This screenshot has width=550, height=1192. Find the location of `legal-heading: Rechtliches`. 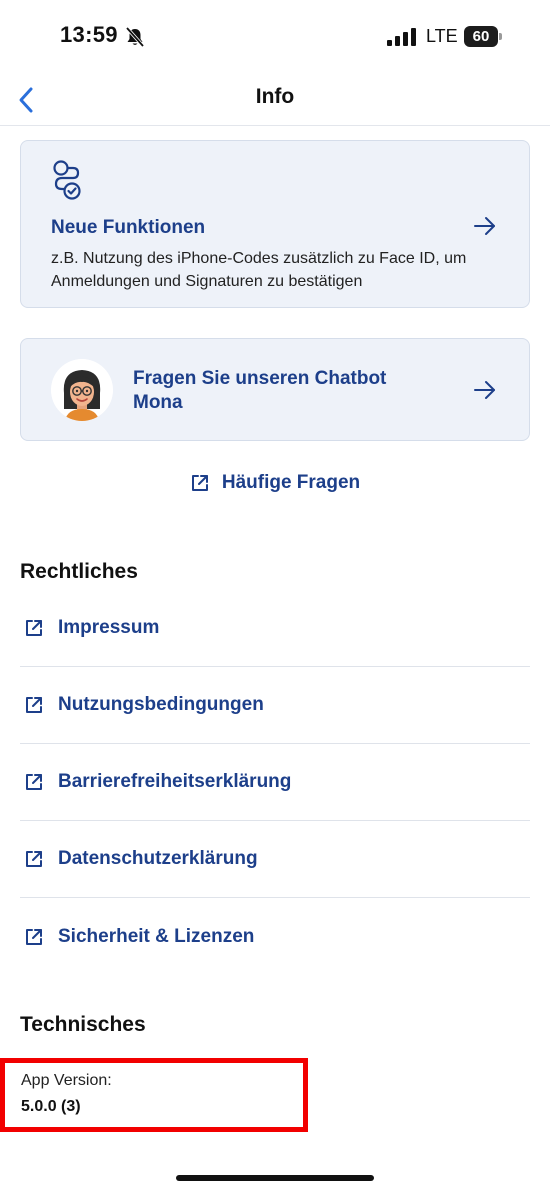

legal-heading: Rechtliches is located at coordinates (79, 571).